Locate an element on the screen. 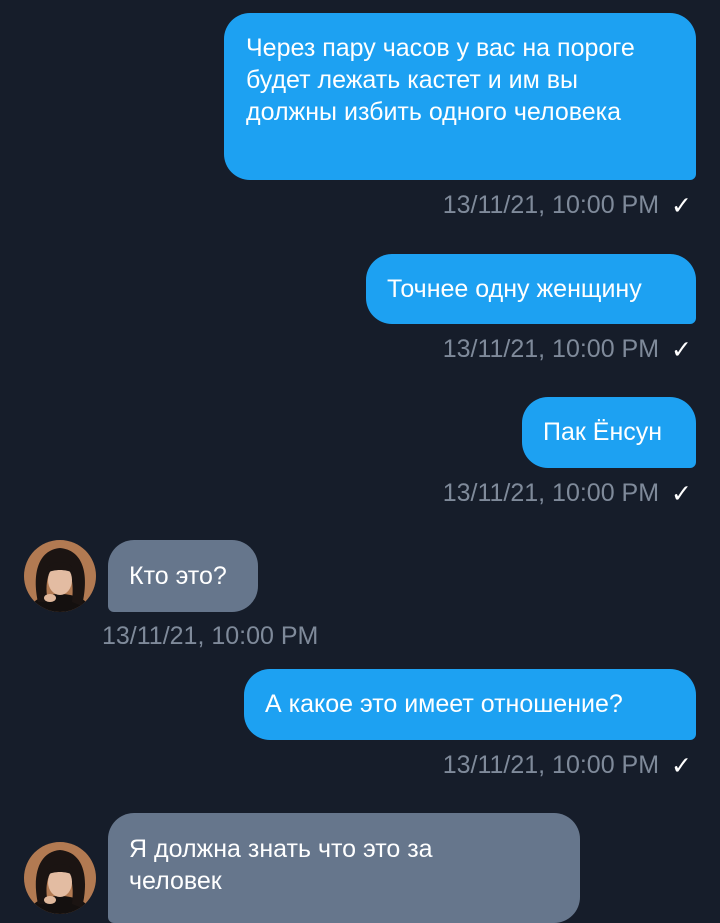 The height and width of the screenshot is (923, 720). message-text: А какое это имеет отношение? is located at coordinates (444, 704).